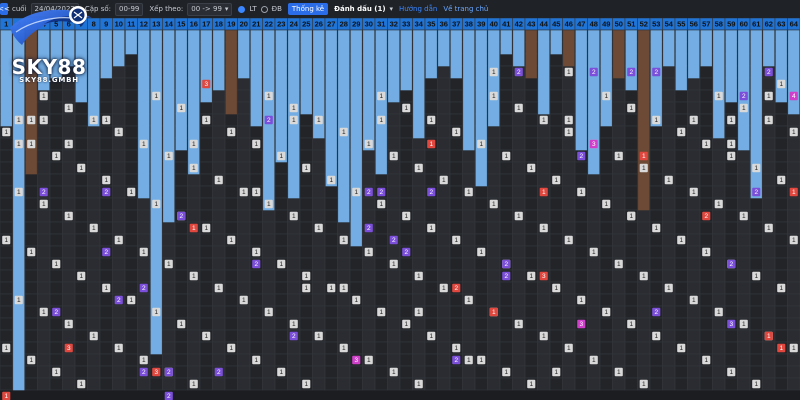 This screenshot has width=800, height=400. Describe the element at coordinates (406, 23) in the screenshot. I see `column-number: 33` at that location.